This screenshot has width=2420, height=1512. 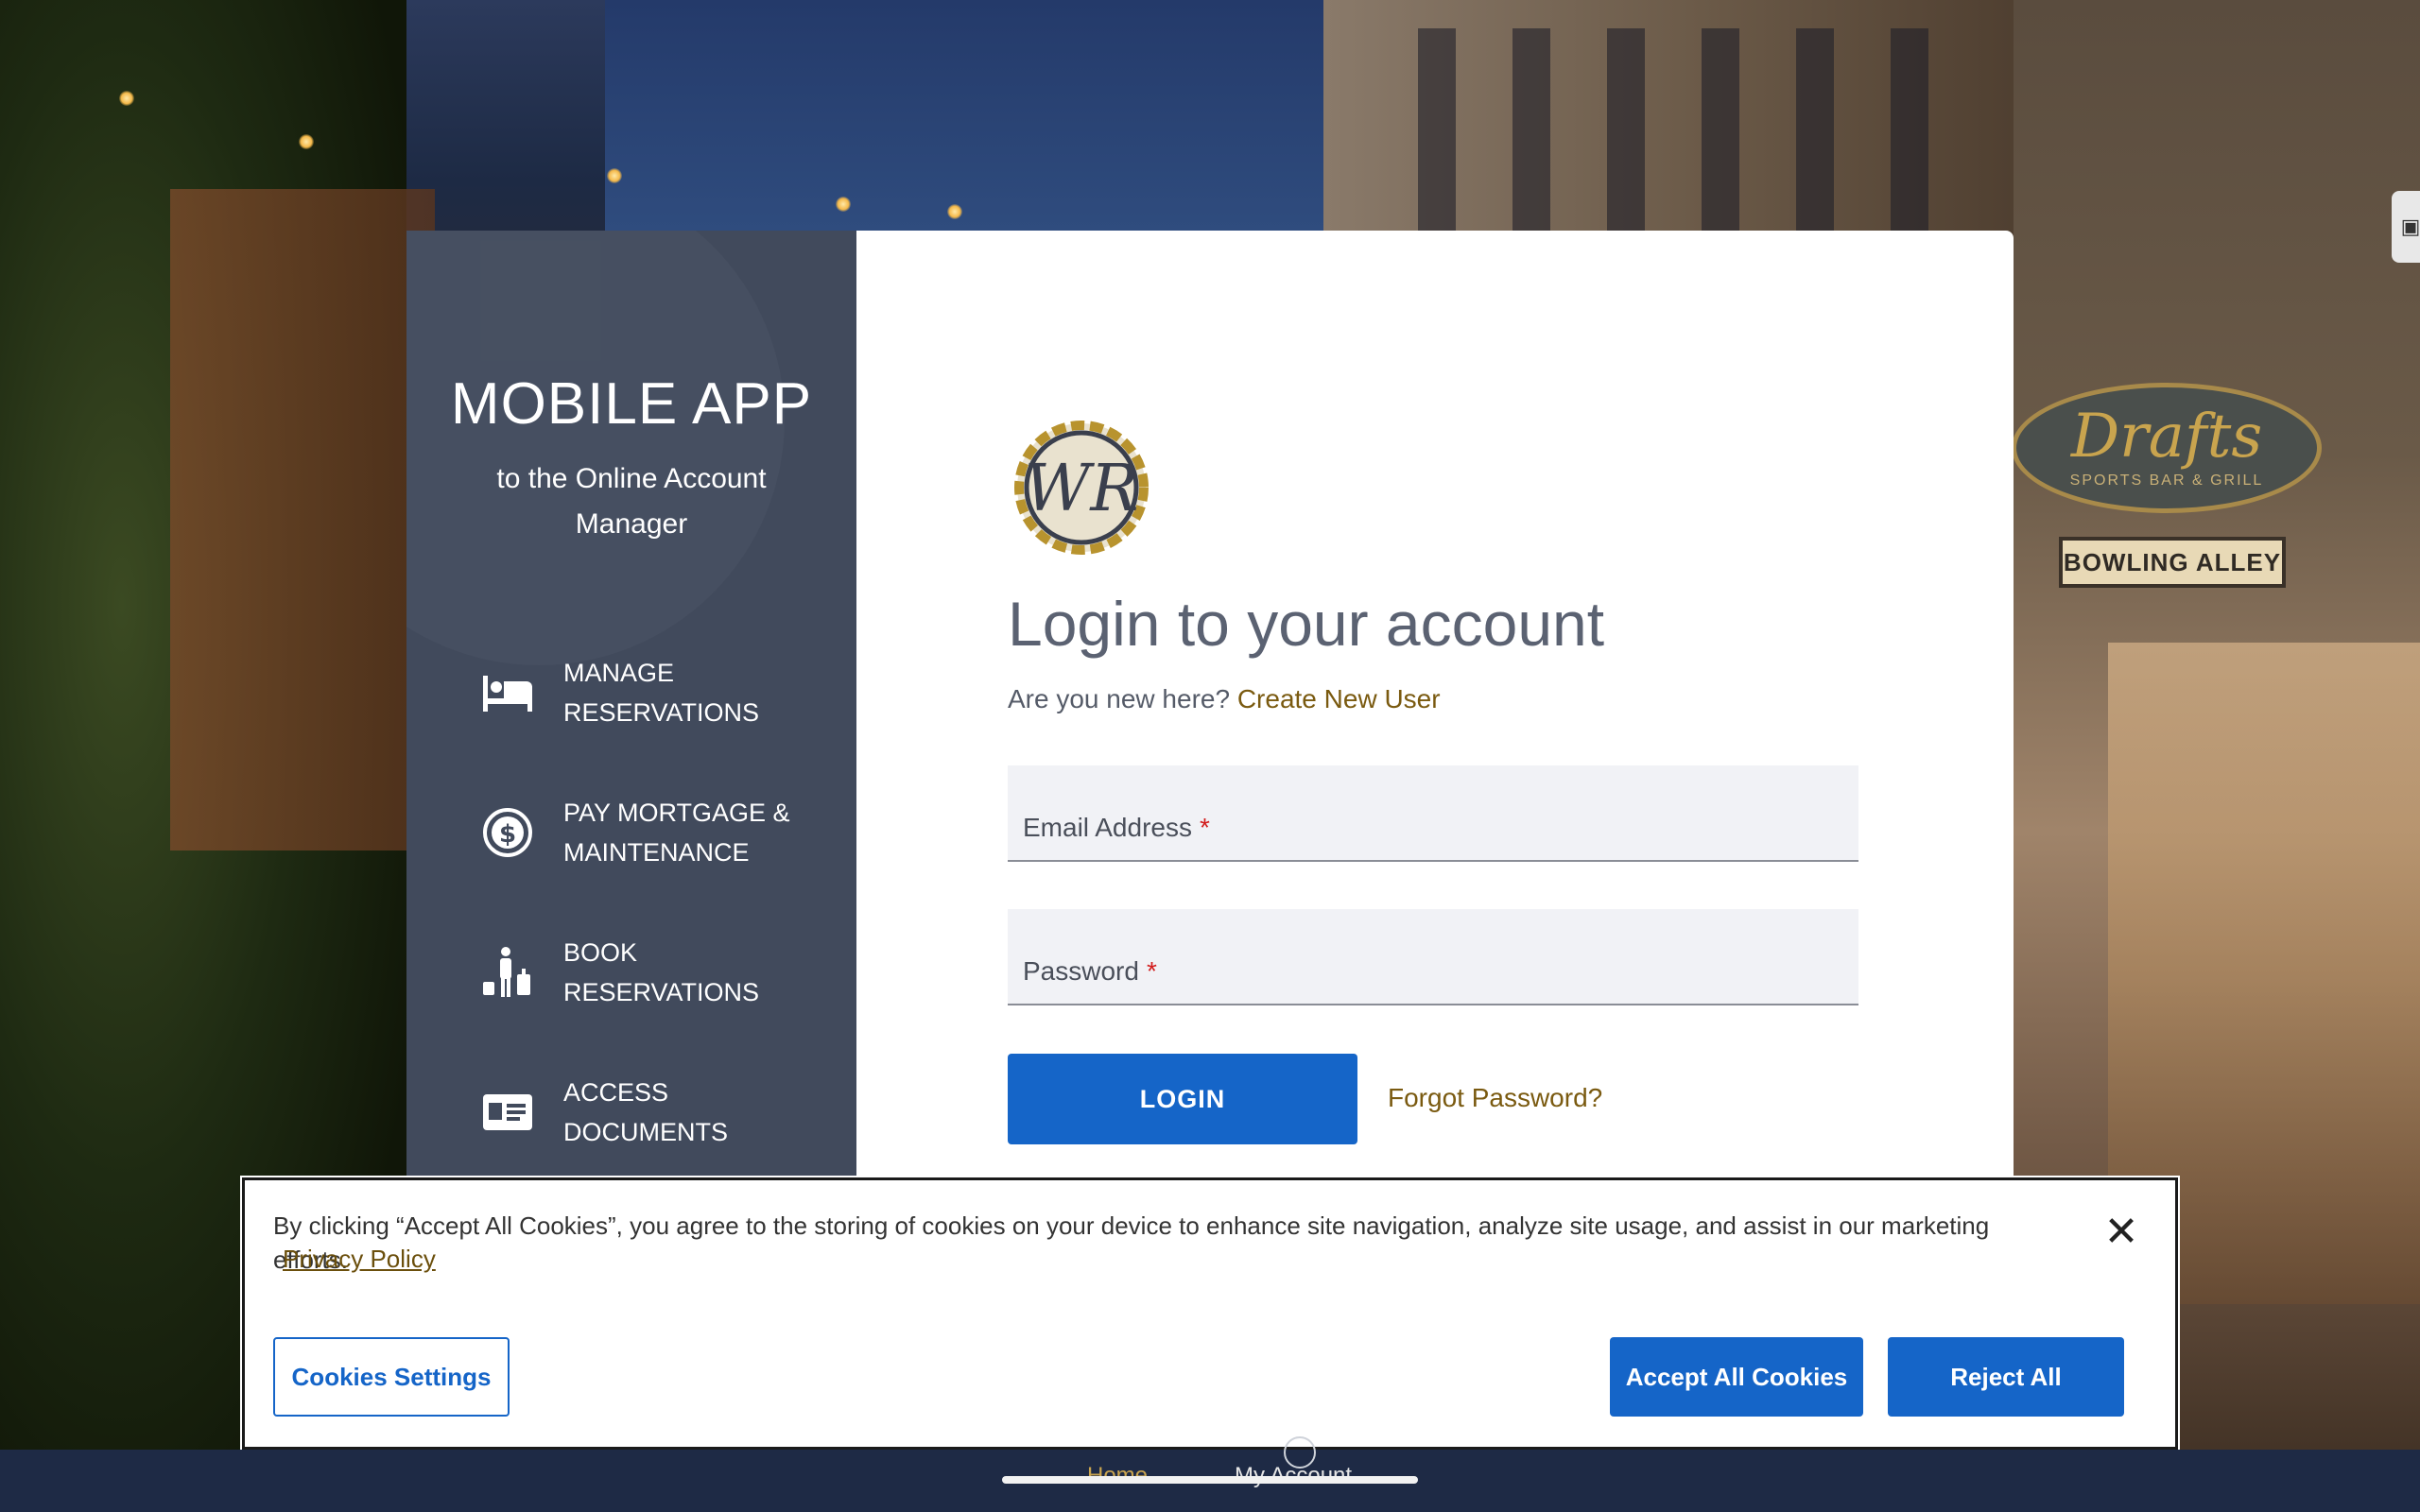 What do you see at coordinates (632, 404) in the screenshot?
I see `sidebar-title: MOBILE APP` at bounding box center [632, 404].